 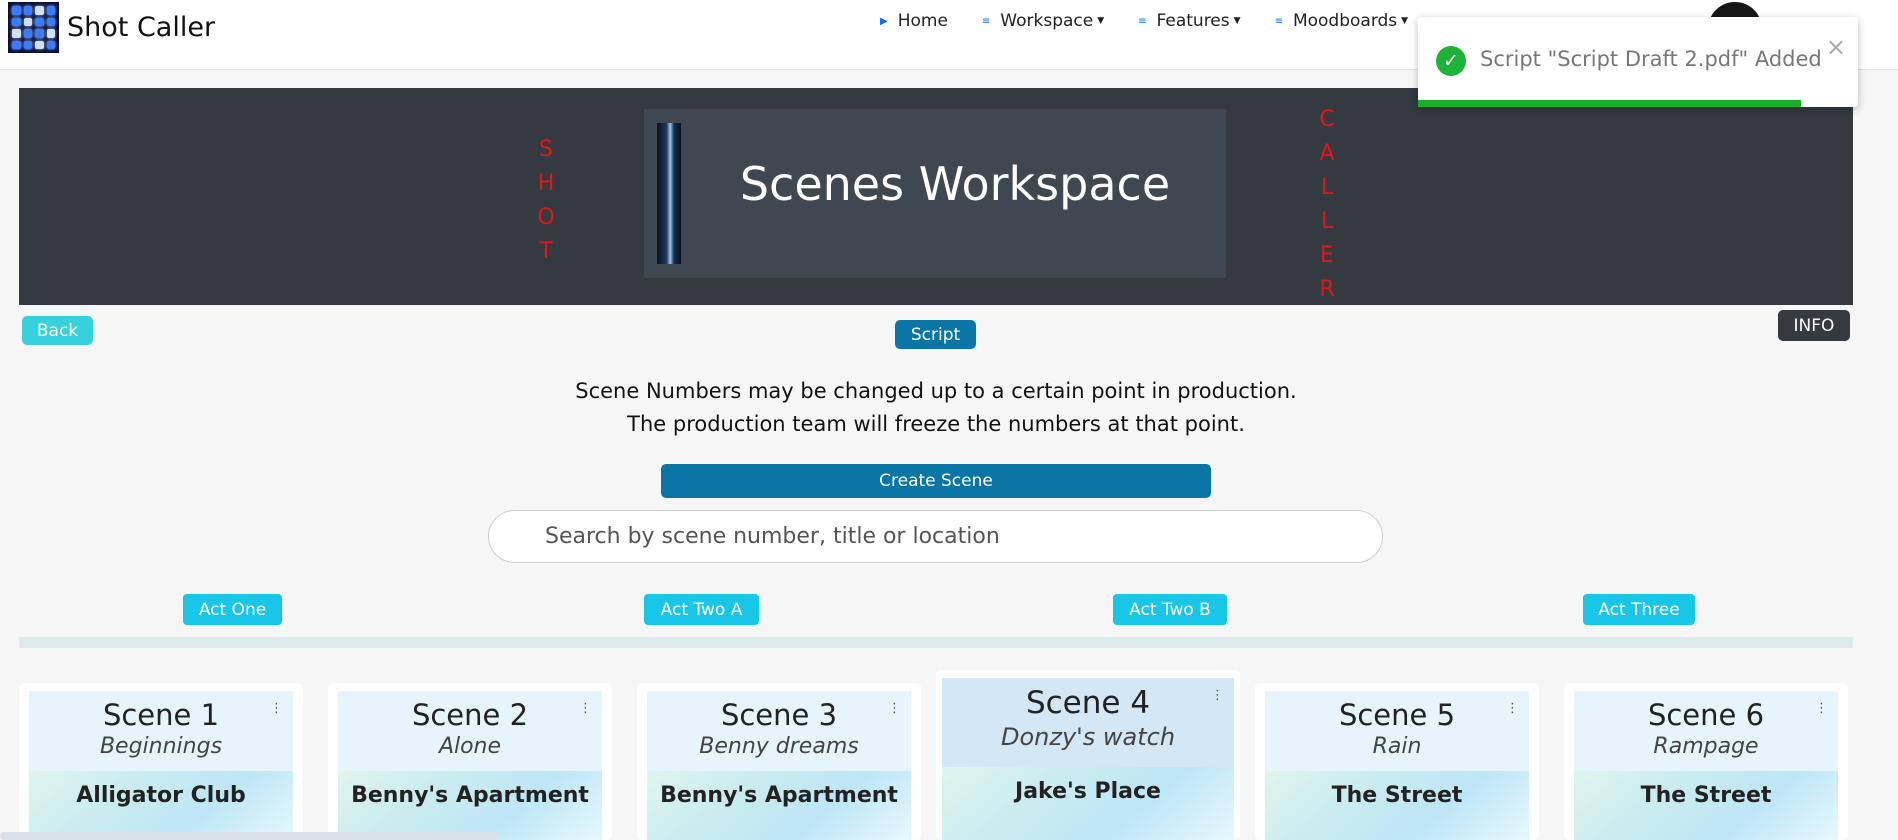 I want to click on scene-card-header: Scene 1 Beginnings ⋮, so click(x=161, y=731).